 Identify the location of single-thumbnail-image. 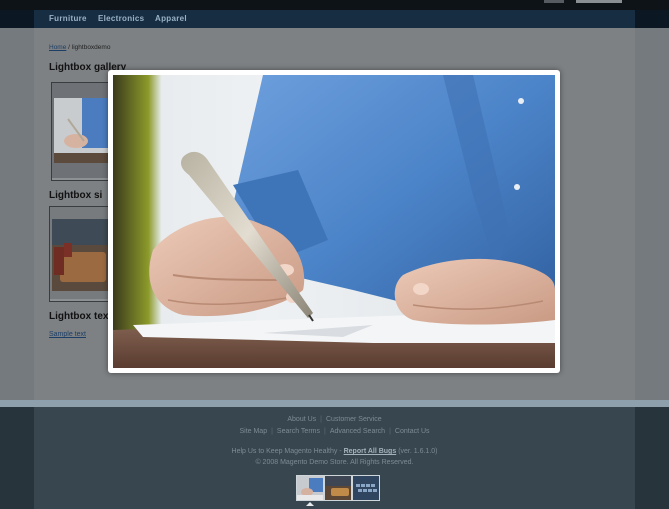
(79, 253).